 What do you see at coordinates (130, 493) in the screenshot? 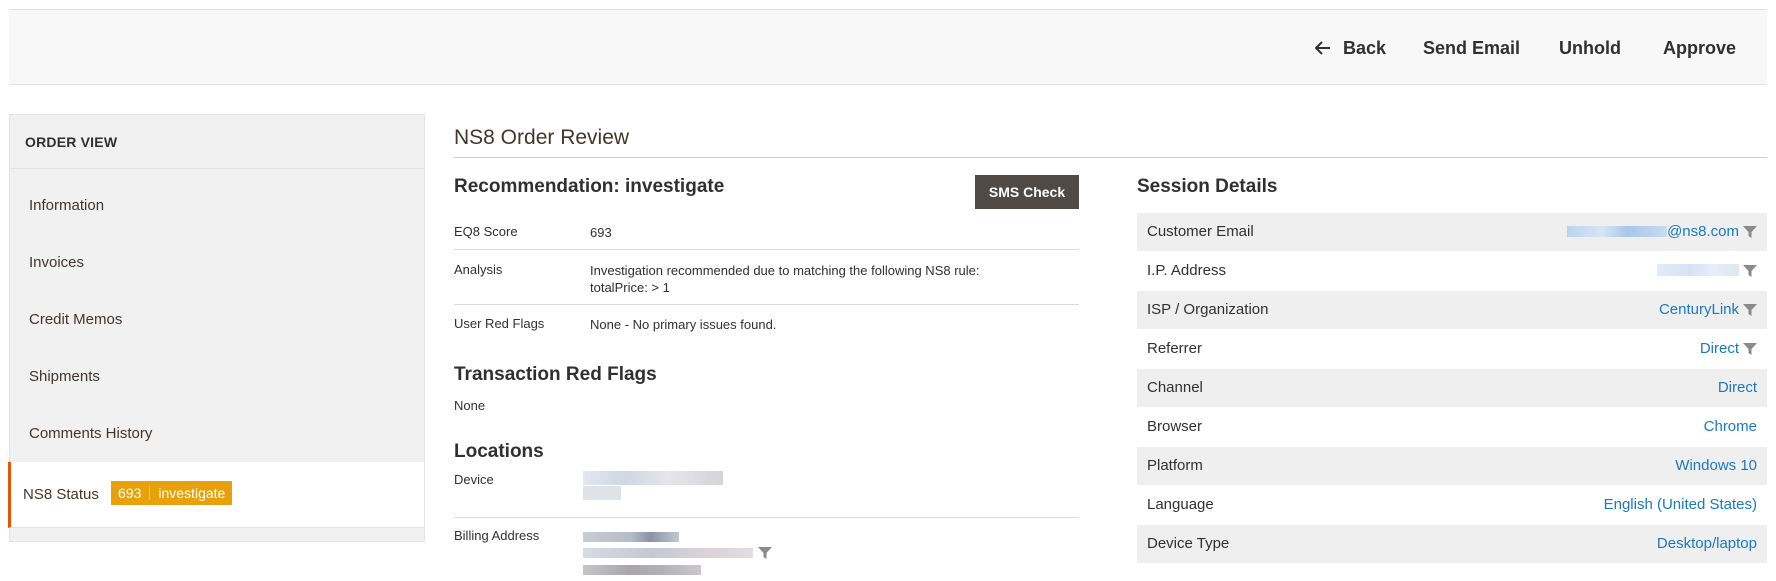
I see `badge-score: 693` at bounding box center [130, 493].